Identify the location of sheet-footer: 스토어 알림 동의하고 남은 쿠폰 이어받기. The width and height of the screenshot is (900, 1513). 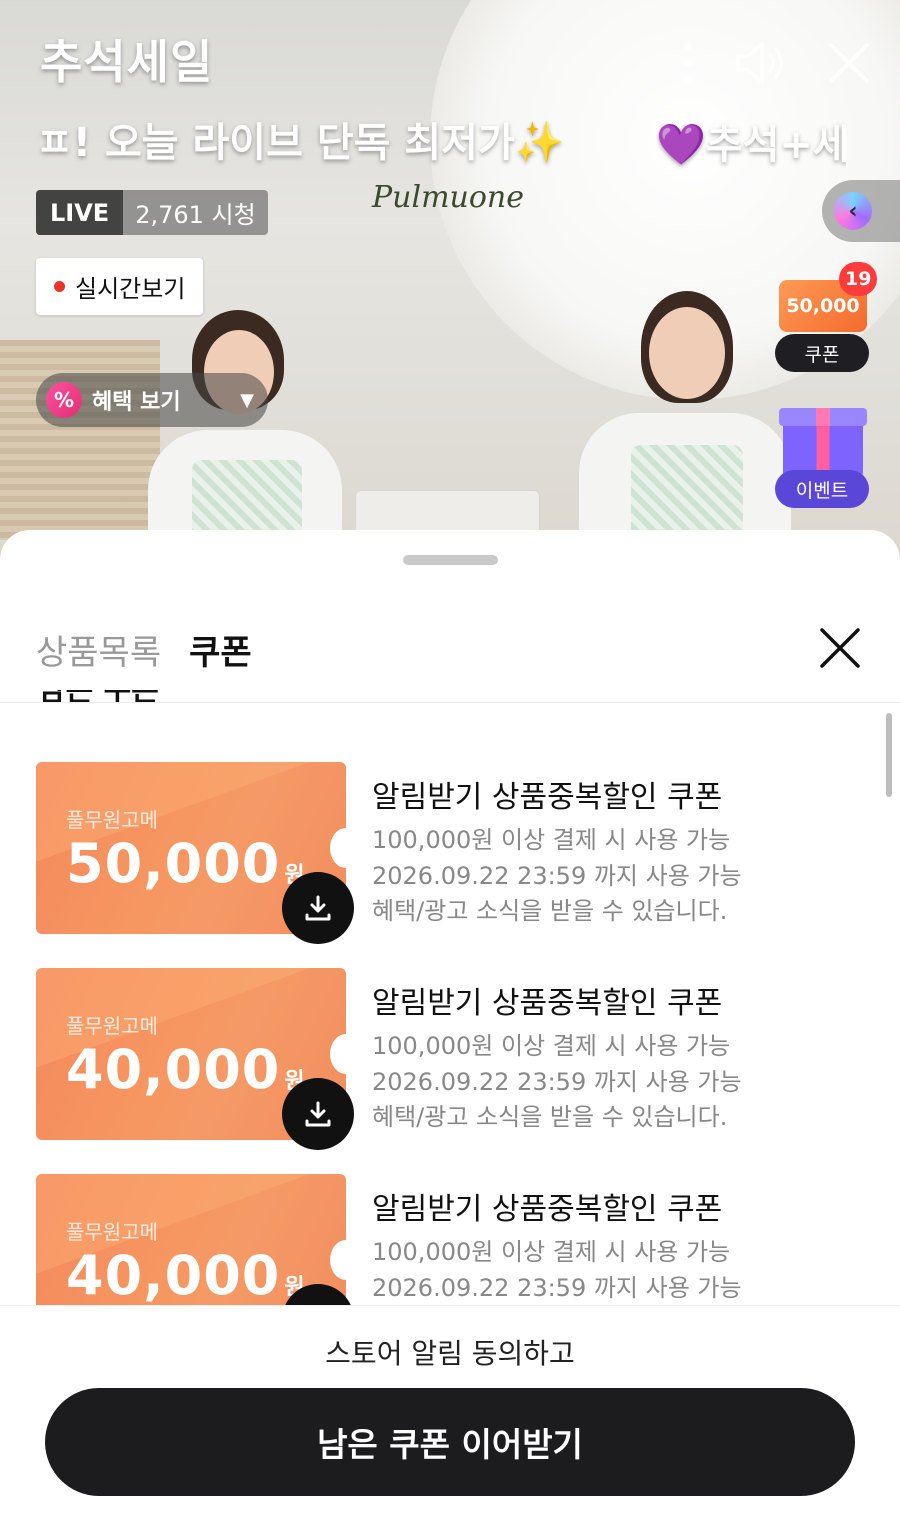
(450, 1409).